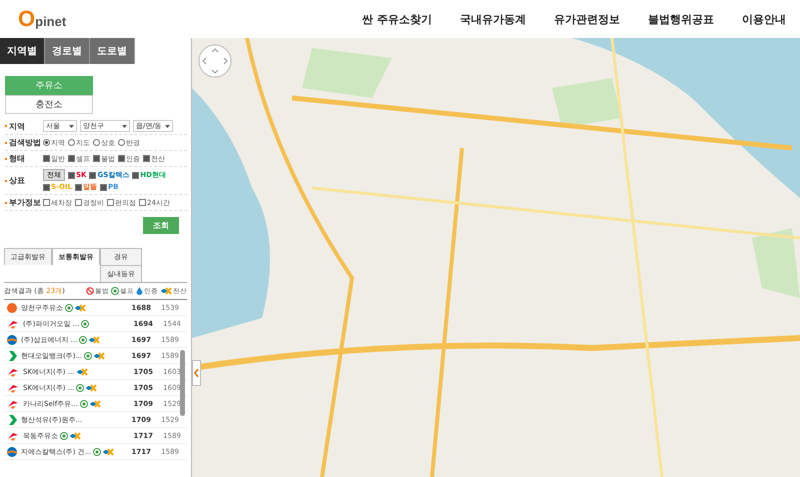 The height and width of the screenshot is (477, 800). I want to click on logo-initial: O, so click(27, 19).